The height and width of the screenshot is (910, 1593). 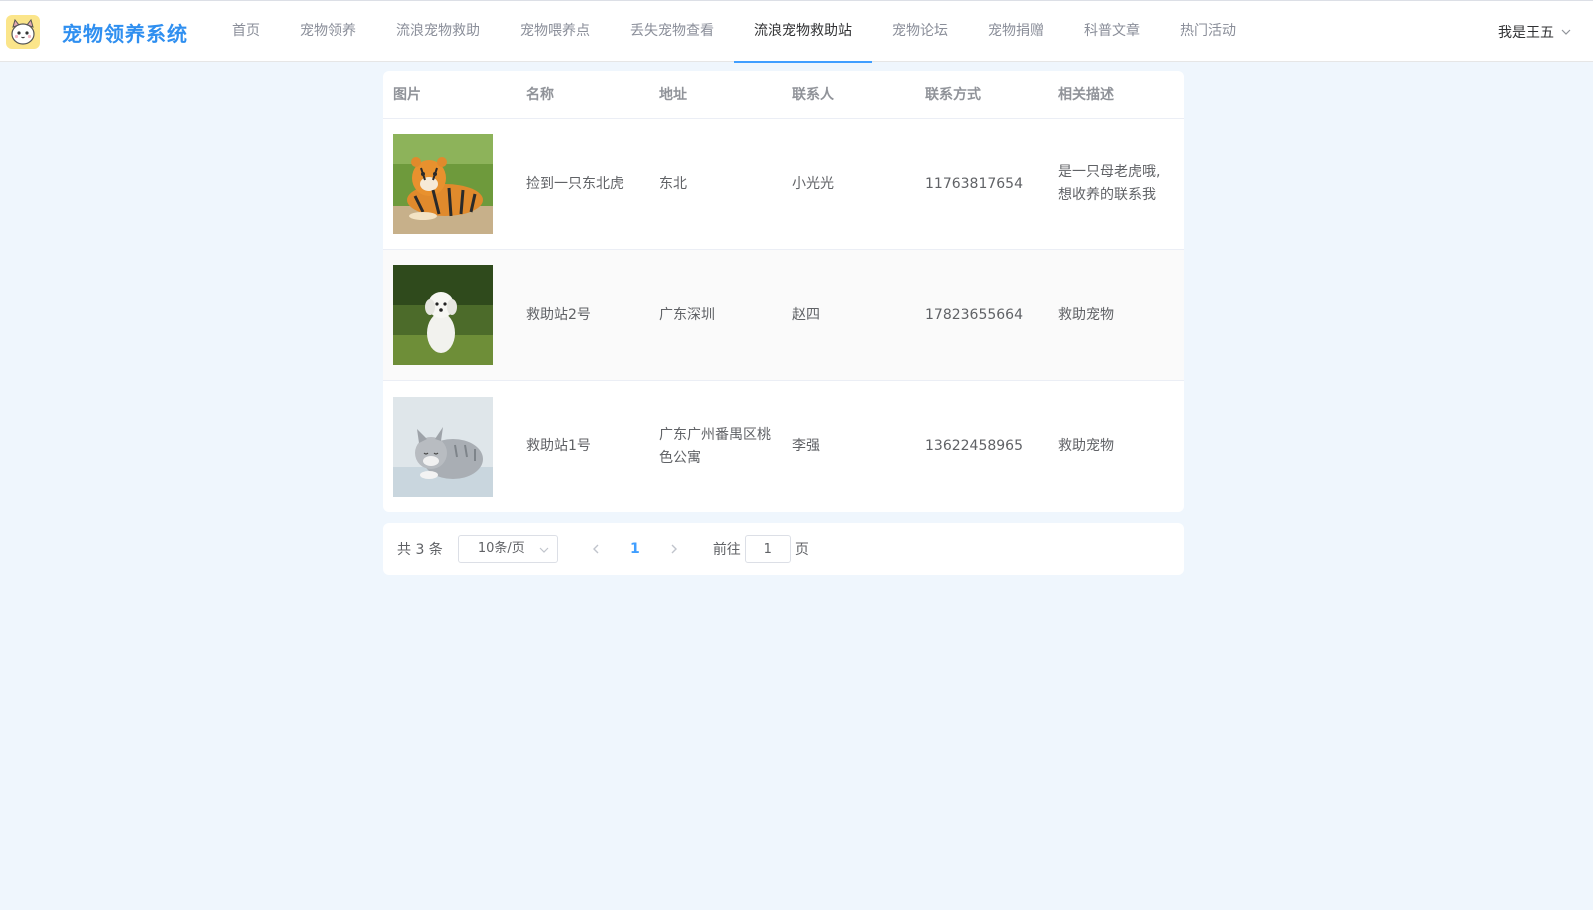 I want to click on column-header-contact: 联系人, so click(x=813, y=95).